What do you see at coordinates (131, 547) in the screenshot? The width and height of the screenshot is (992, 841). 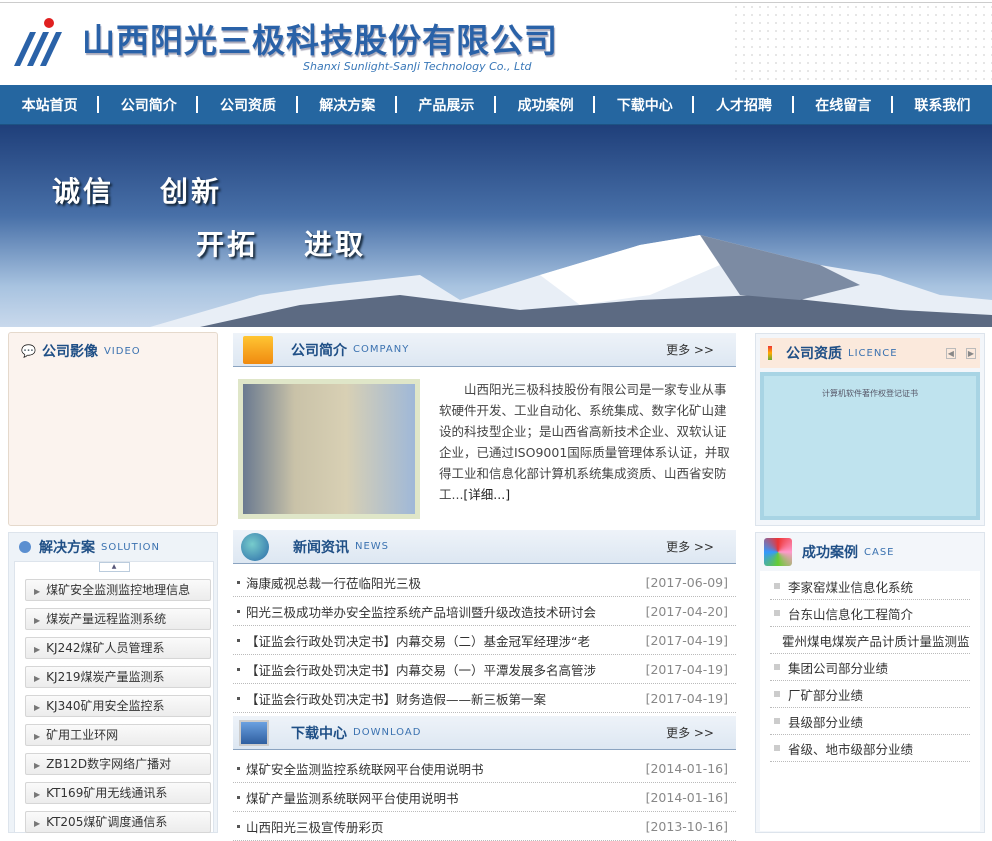 I see `solution-en: SOLUTION` at bounding box center [131, 547].